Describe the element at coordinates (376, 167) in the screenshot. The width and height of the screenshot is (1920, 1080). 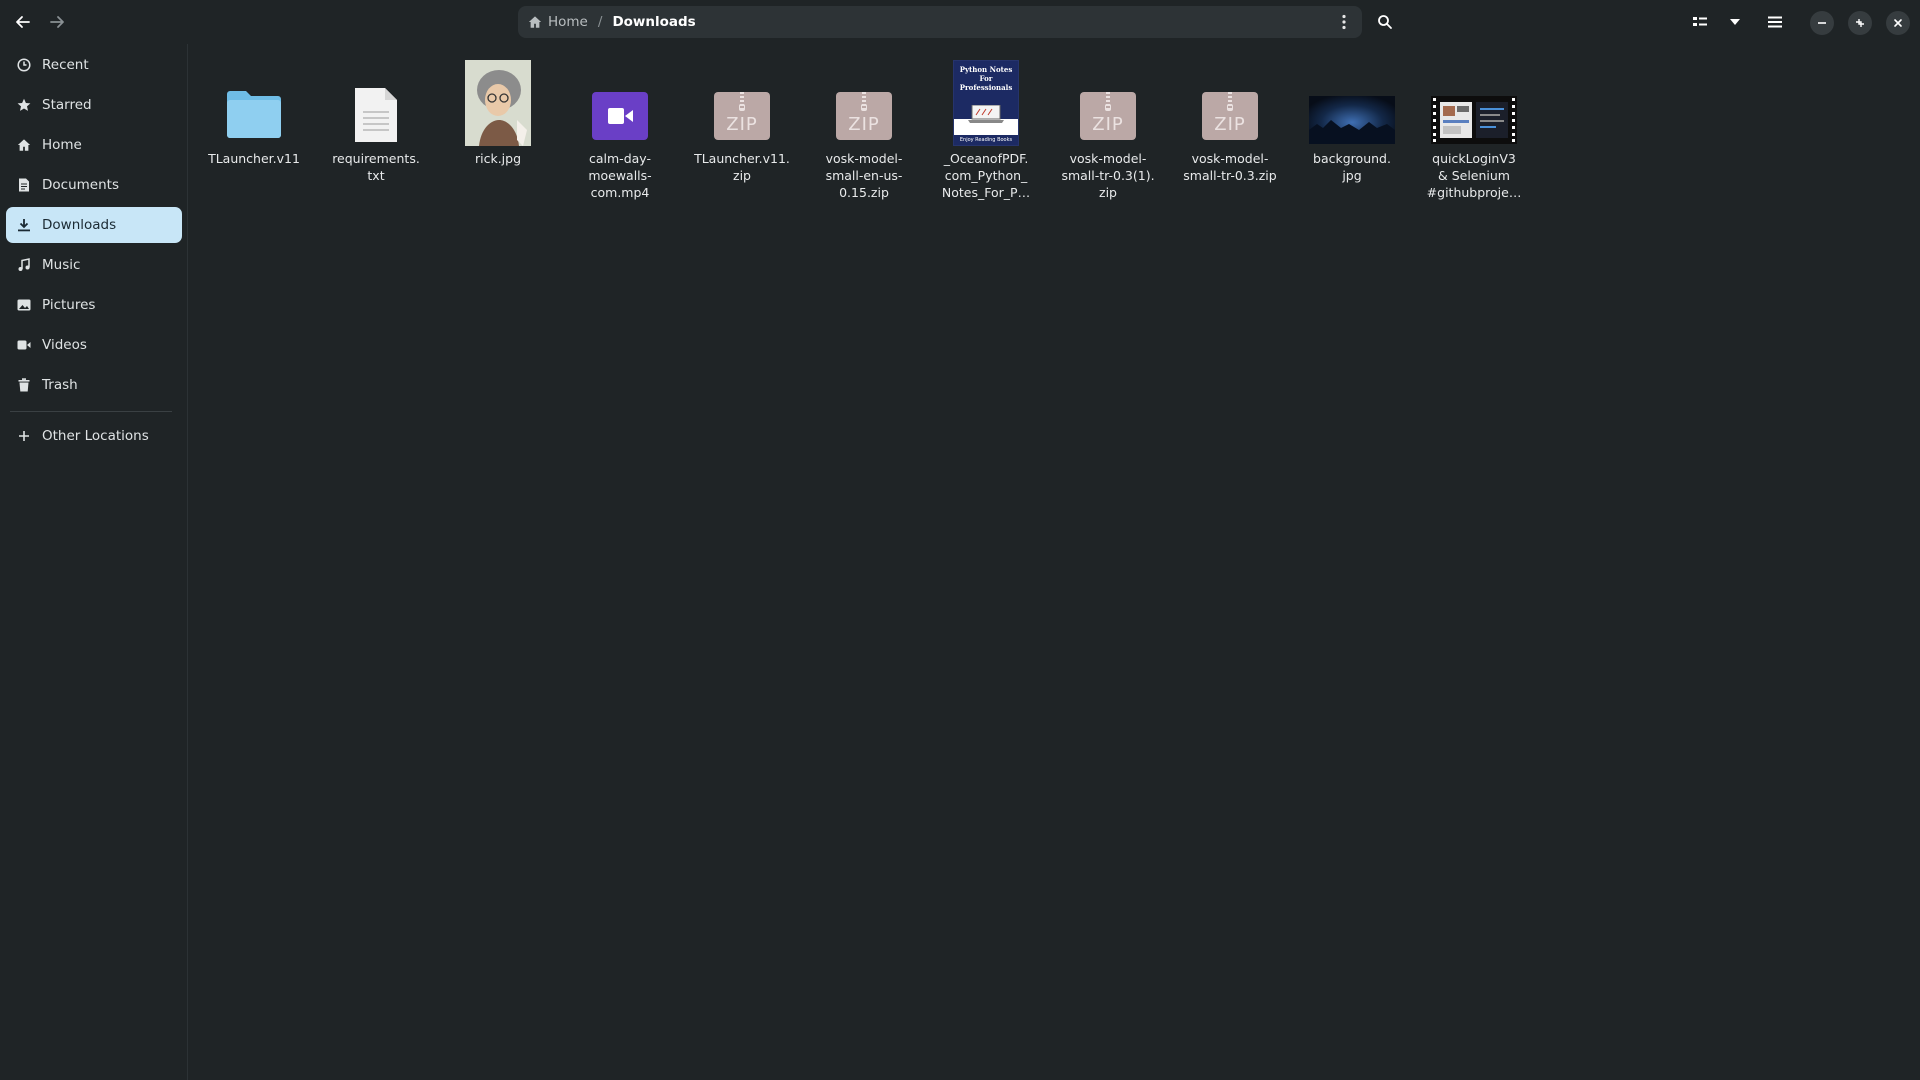
I see `file-name: requirements. txt` at that location.